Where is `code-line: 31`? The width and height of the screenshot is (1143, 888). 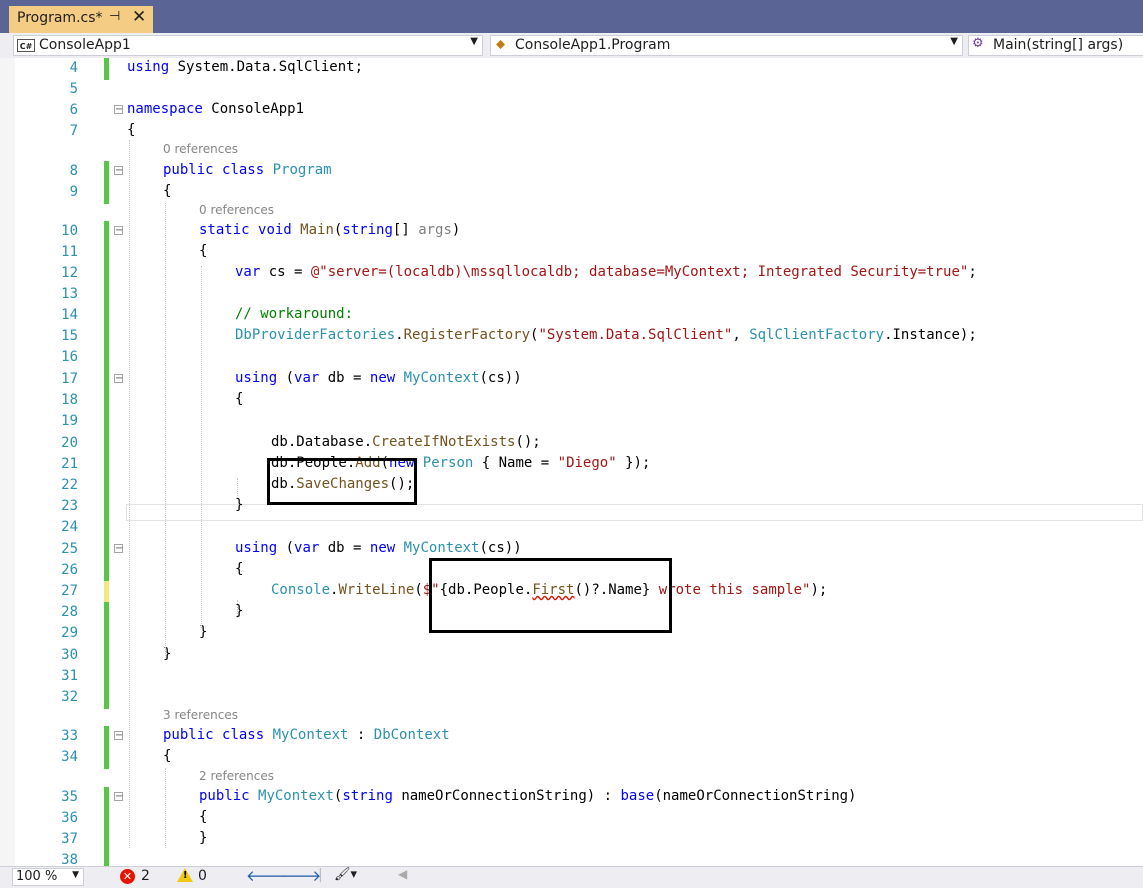
code-line: 31 is located at coordinates (571, 677).